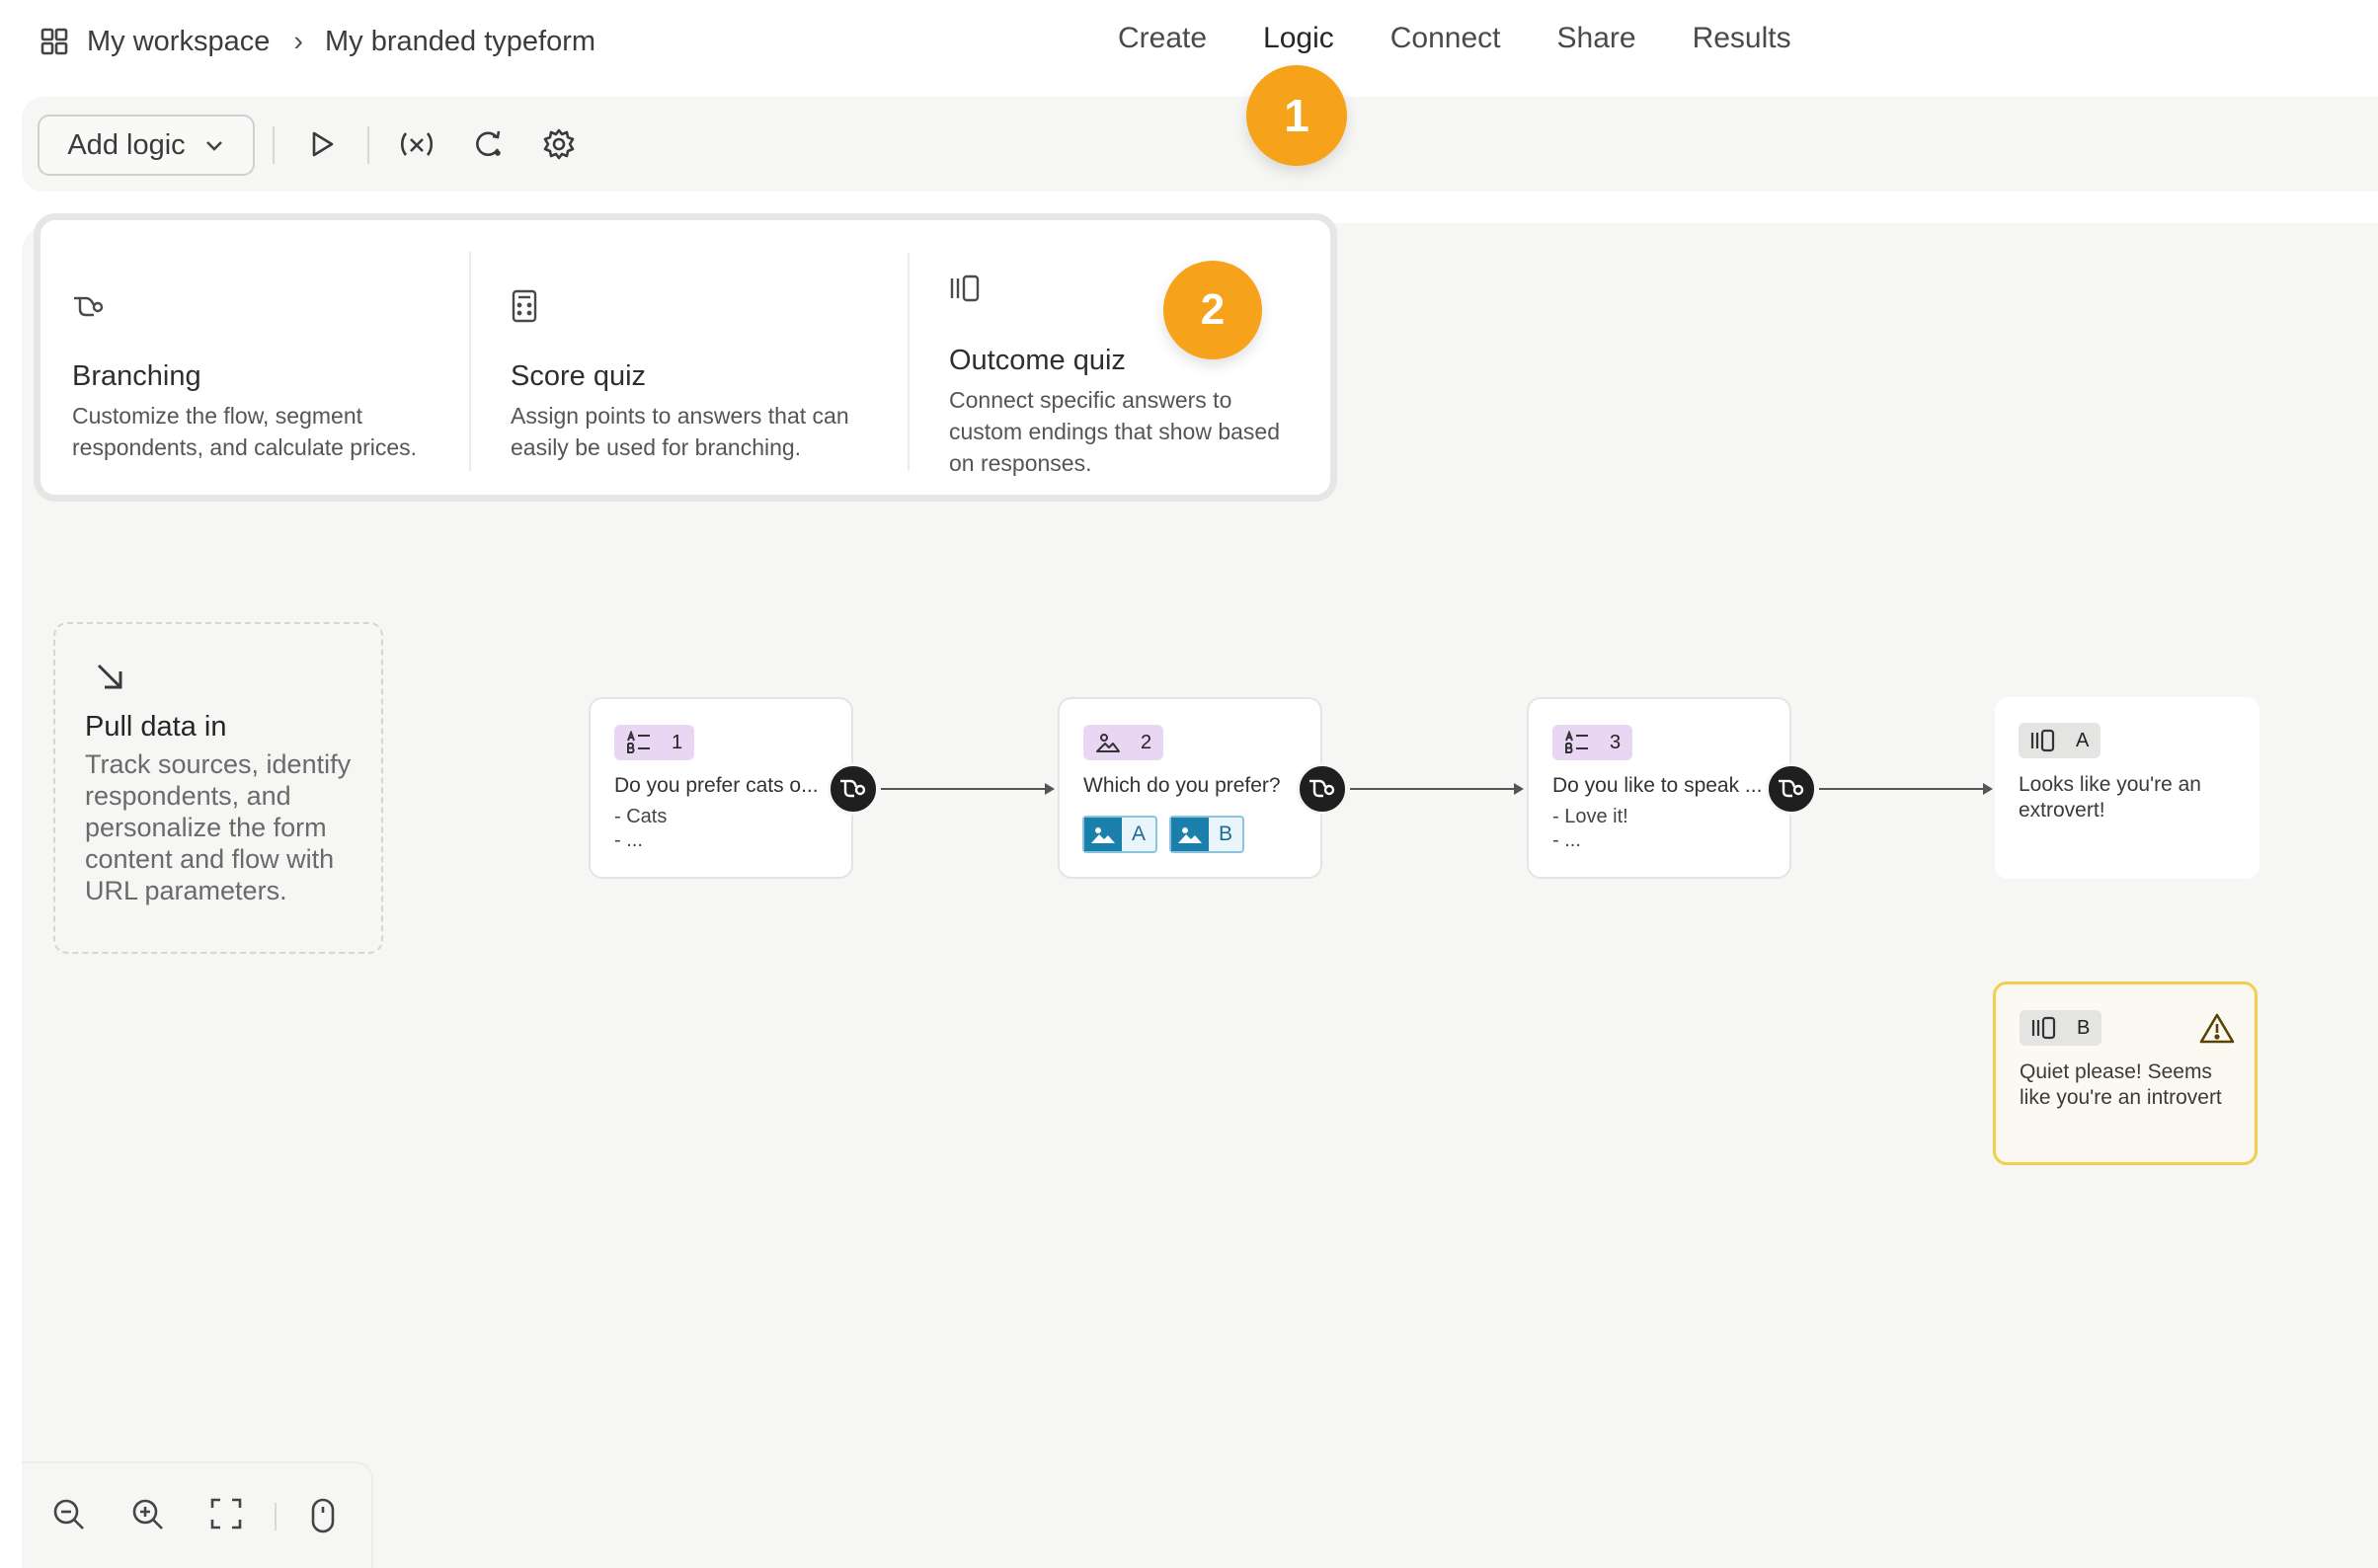 This screenshot has width=2378, height=1568. I want to click on warning-icon, so click(2217, 1028).